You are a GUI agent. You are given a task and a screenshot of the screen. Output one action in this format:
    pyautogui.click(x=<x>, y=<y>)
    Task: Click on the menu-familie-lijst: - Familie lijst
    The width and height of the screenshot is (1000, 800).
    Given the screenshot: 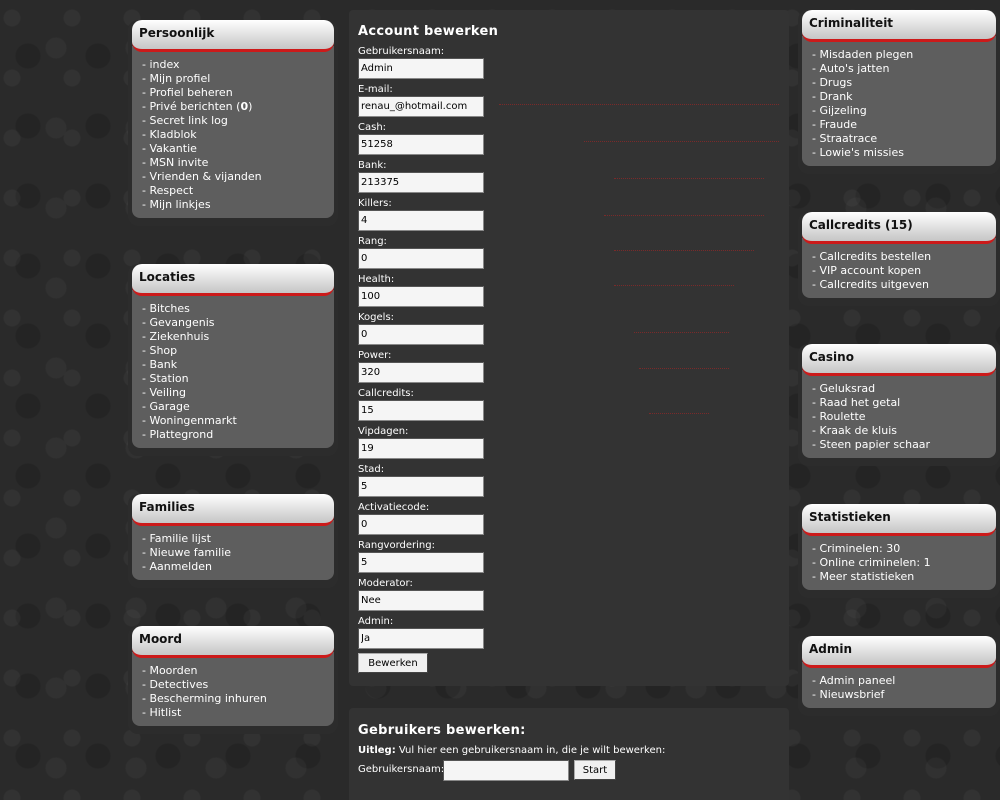 What is the action you would take?
    pyautogui.click(x=234, y=539)
    